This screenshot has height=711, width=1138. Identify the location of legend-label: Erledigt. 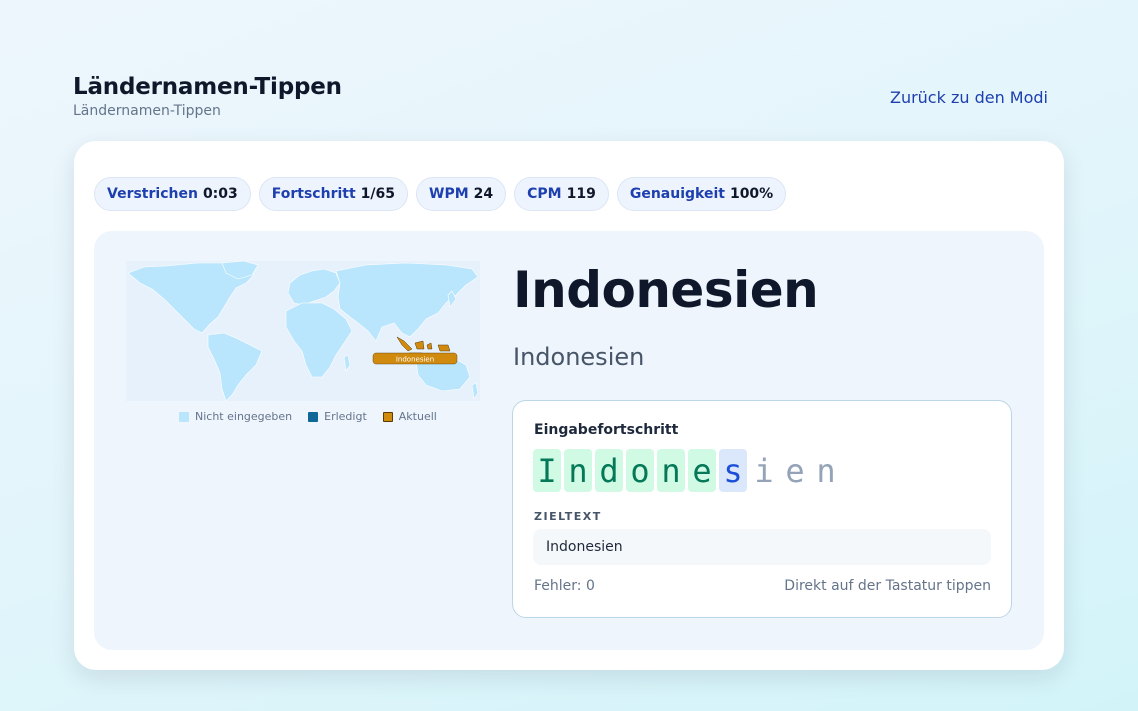
(345, 416).